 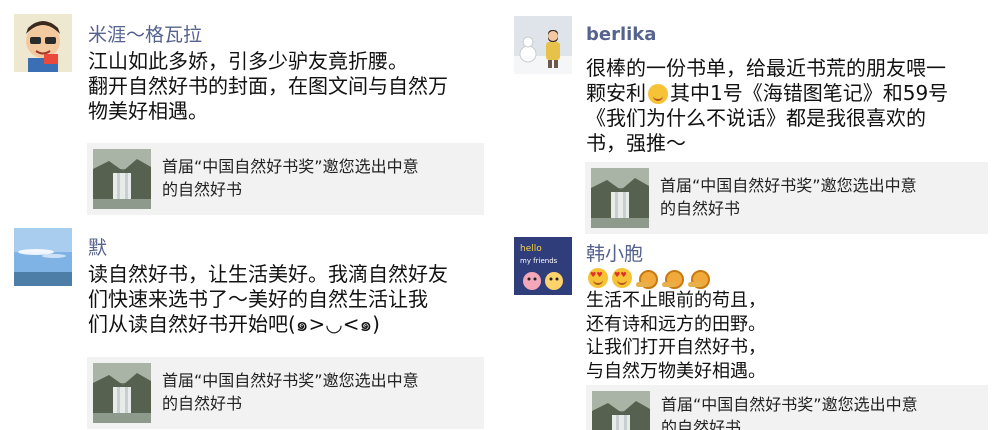 What do you see at coordinates (268, 274) in the screenshot?
I see `comment-line: 读自然好书，让生活美好。我滴自然好友` at bounding box center [268, 274].